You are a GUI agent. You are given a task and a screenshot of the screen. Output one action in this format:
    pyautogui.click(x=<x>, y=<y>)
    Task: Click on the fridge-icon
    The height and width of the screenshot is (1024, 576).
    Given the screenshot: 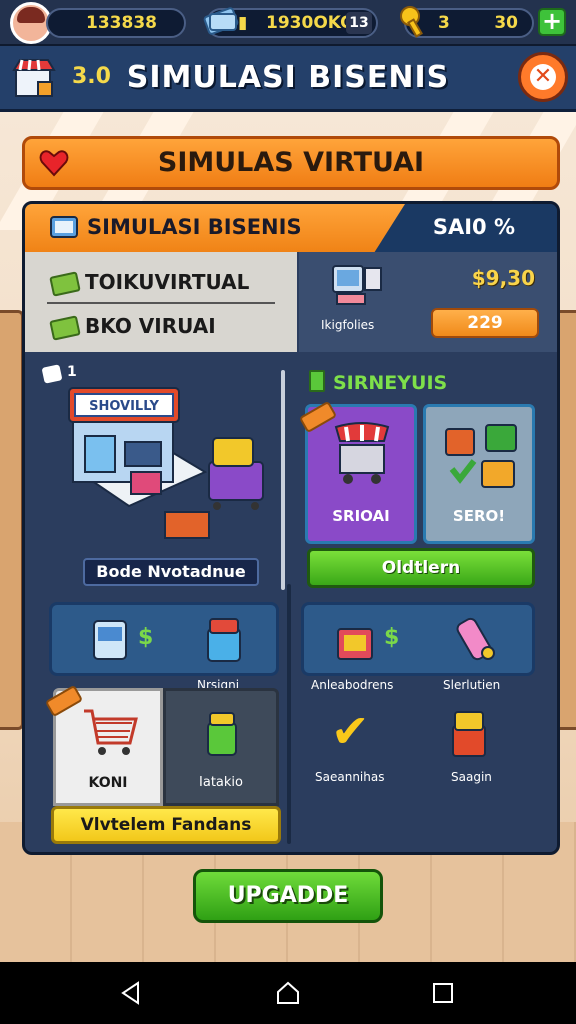 What is the action you would take?
    pyautogui.click(x=110, y=640)
    